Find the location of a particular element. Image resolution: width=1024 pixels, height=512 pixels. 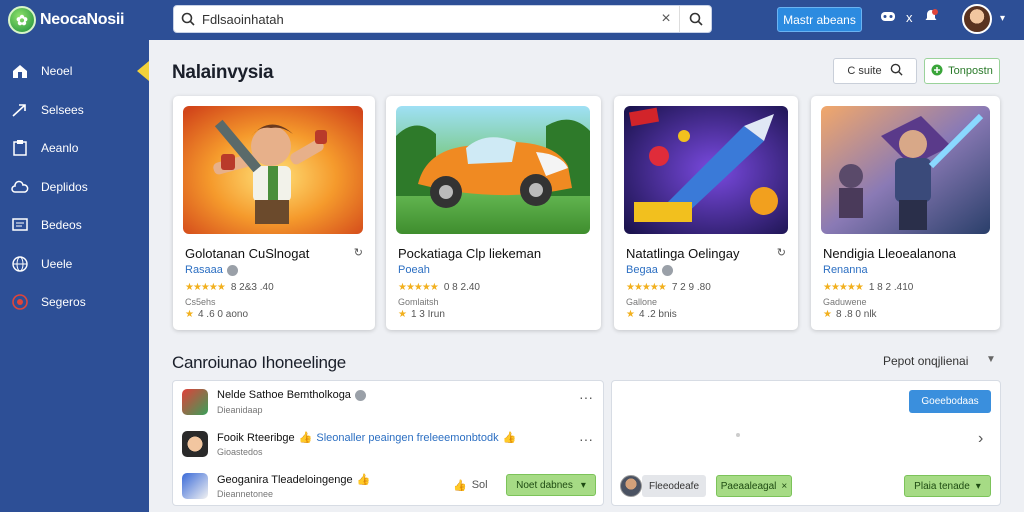

game-rating: ★★★★★ 0 8 2.40 is located at coordinates (439, 287).